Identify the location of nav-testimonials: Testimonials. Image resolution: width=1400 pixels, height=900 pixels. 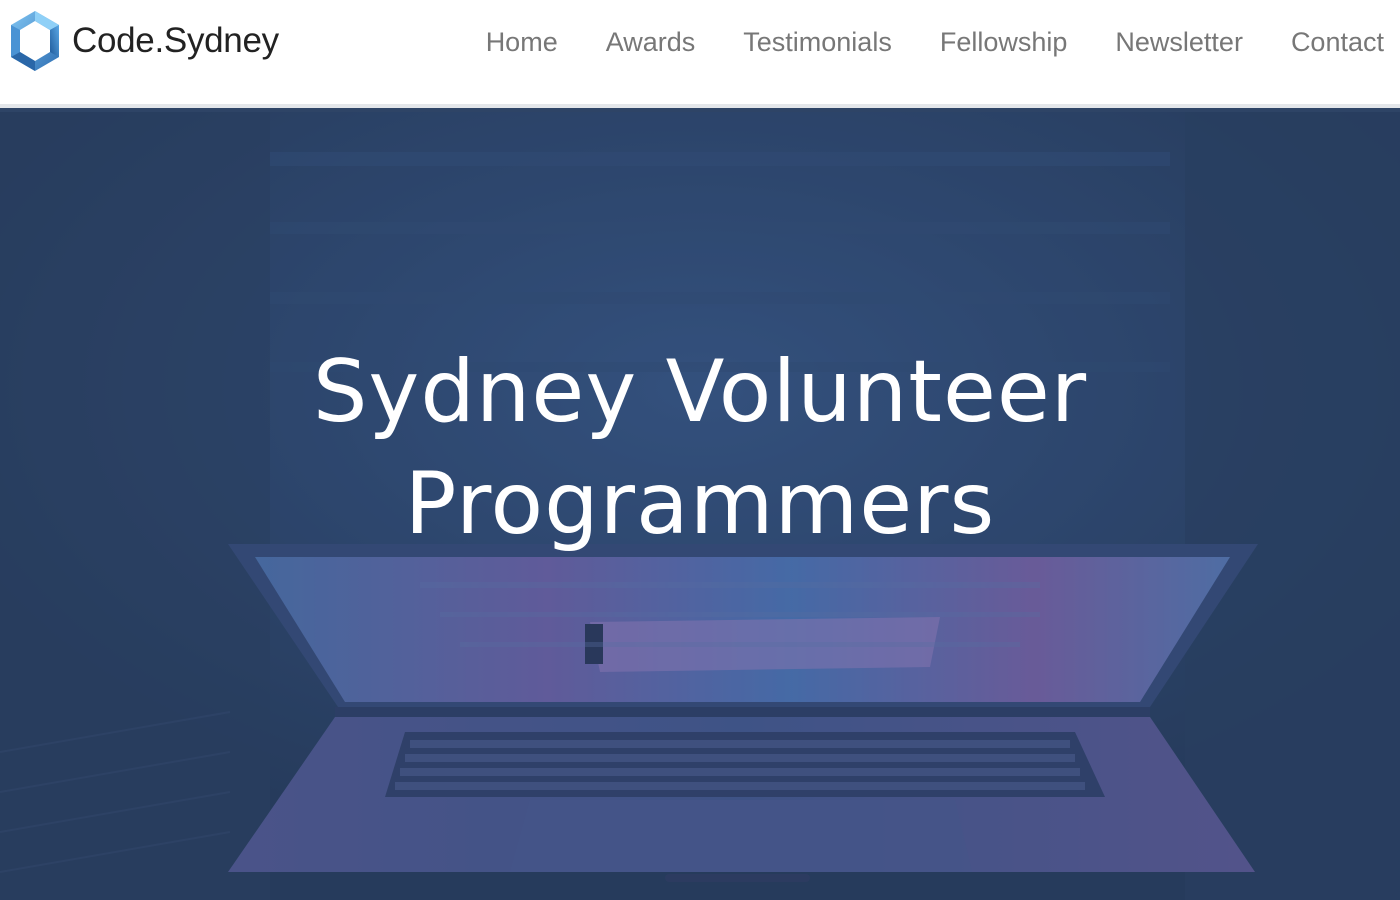
(817, 42).